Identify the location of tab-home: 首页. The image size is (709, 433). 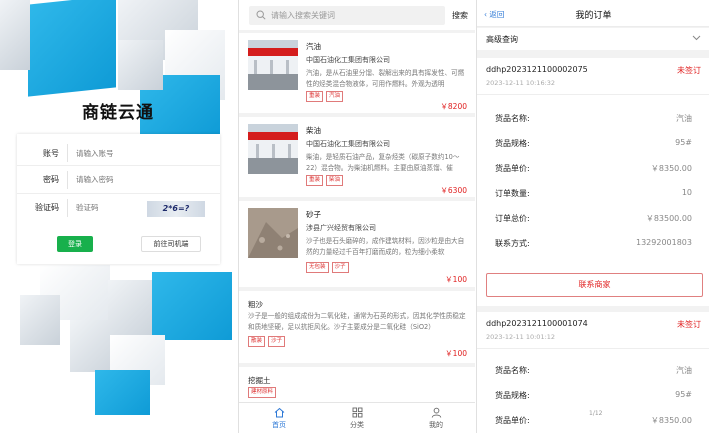
(279, 418).